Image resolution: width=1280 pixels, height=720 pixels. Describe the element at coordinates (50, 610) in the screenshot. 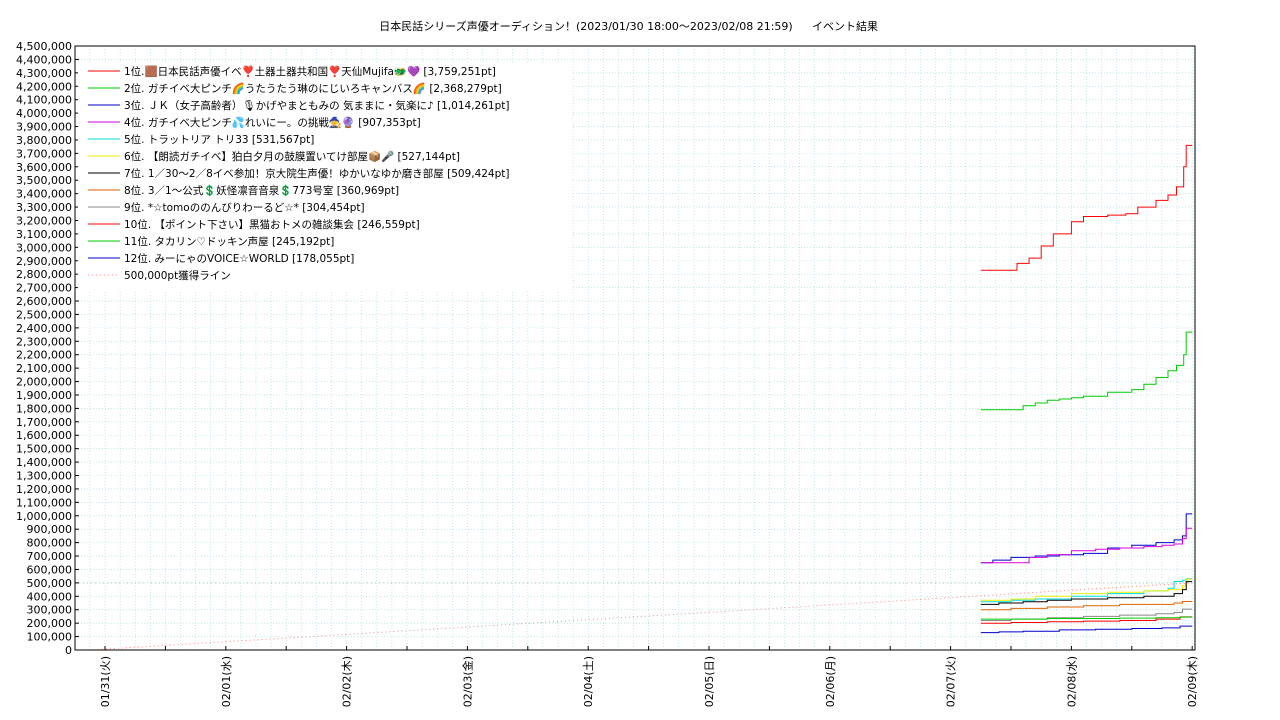

I see `y-tick-label: 300,000` at that location.